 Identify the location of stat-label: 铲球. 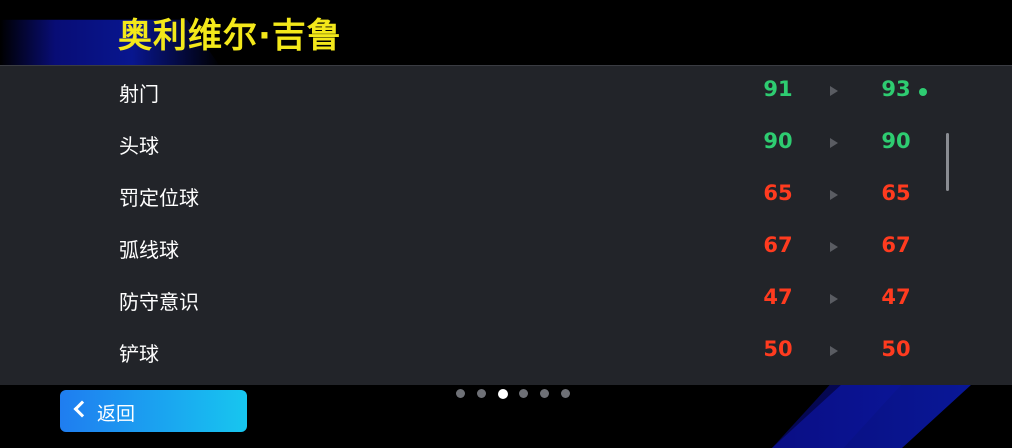
(139, 354).